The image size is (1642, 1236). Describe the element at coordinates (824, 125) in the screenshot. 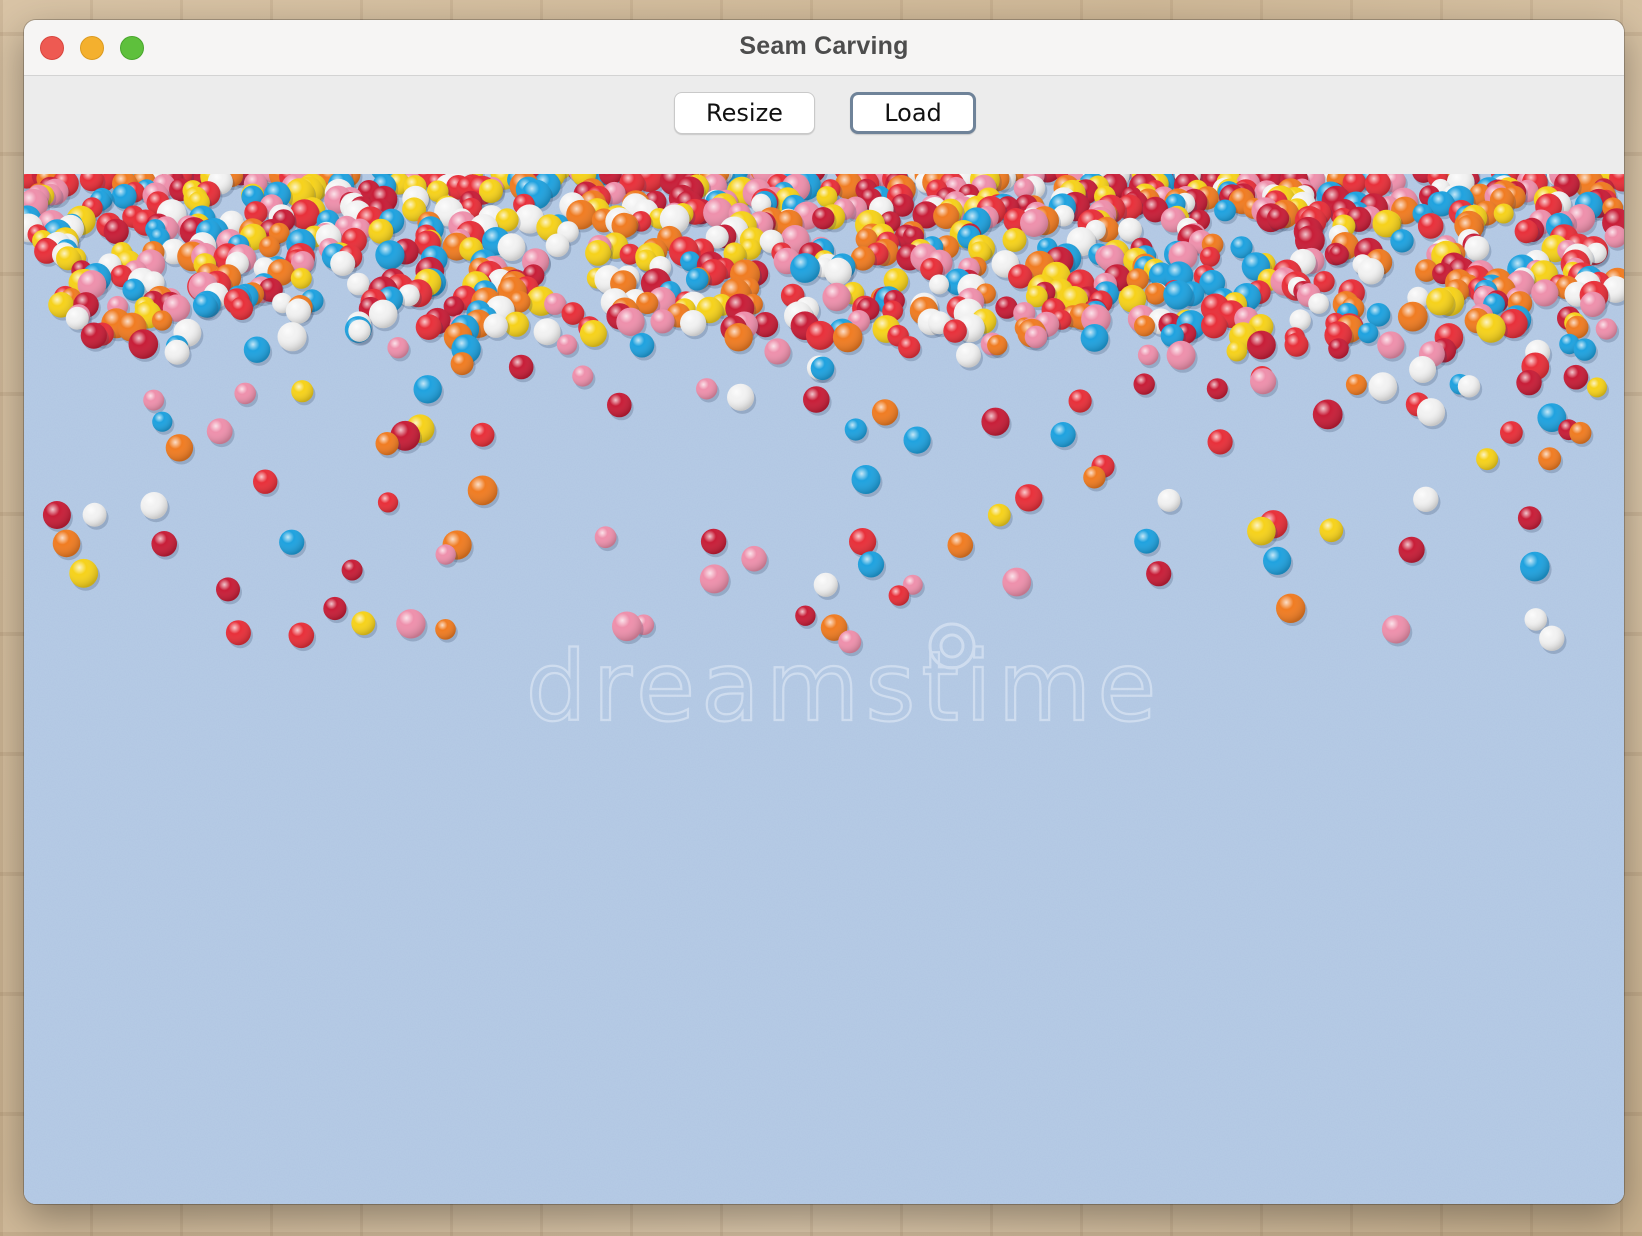

I see `toolbar: Resize Load` at that location.